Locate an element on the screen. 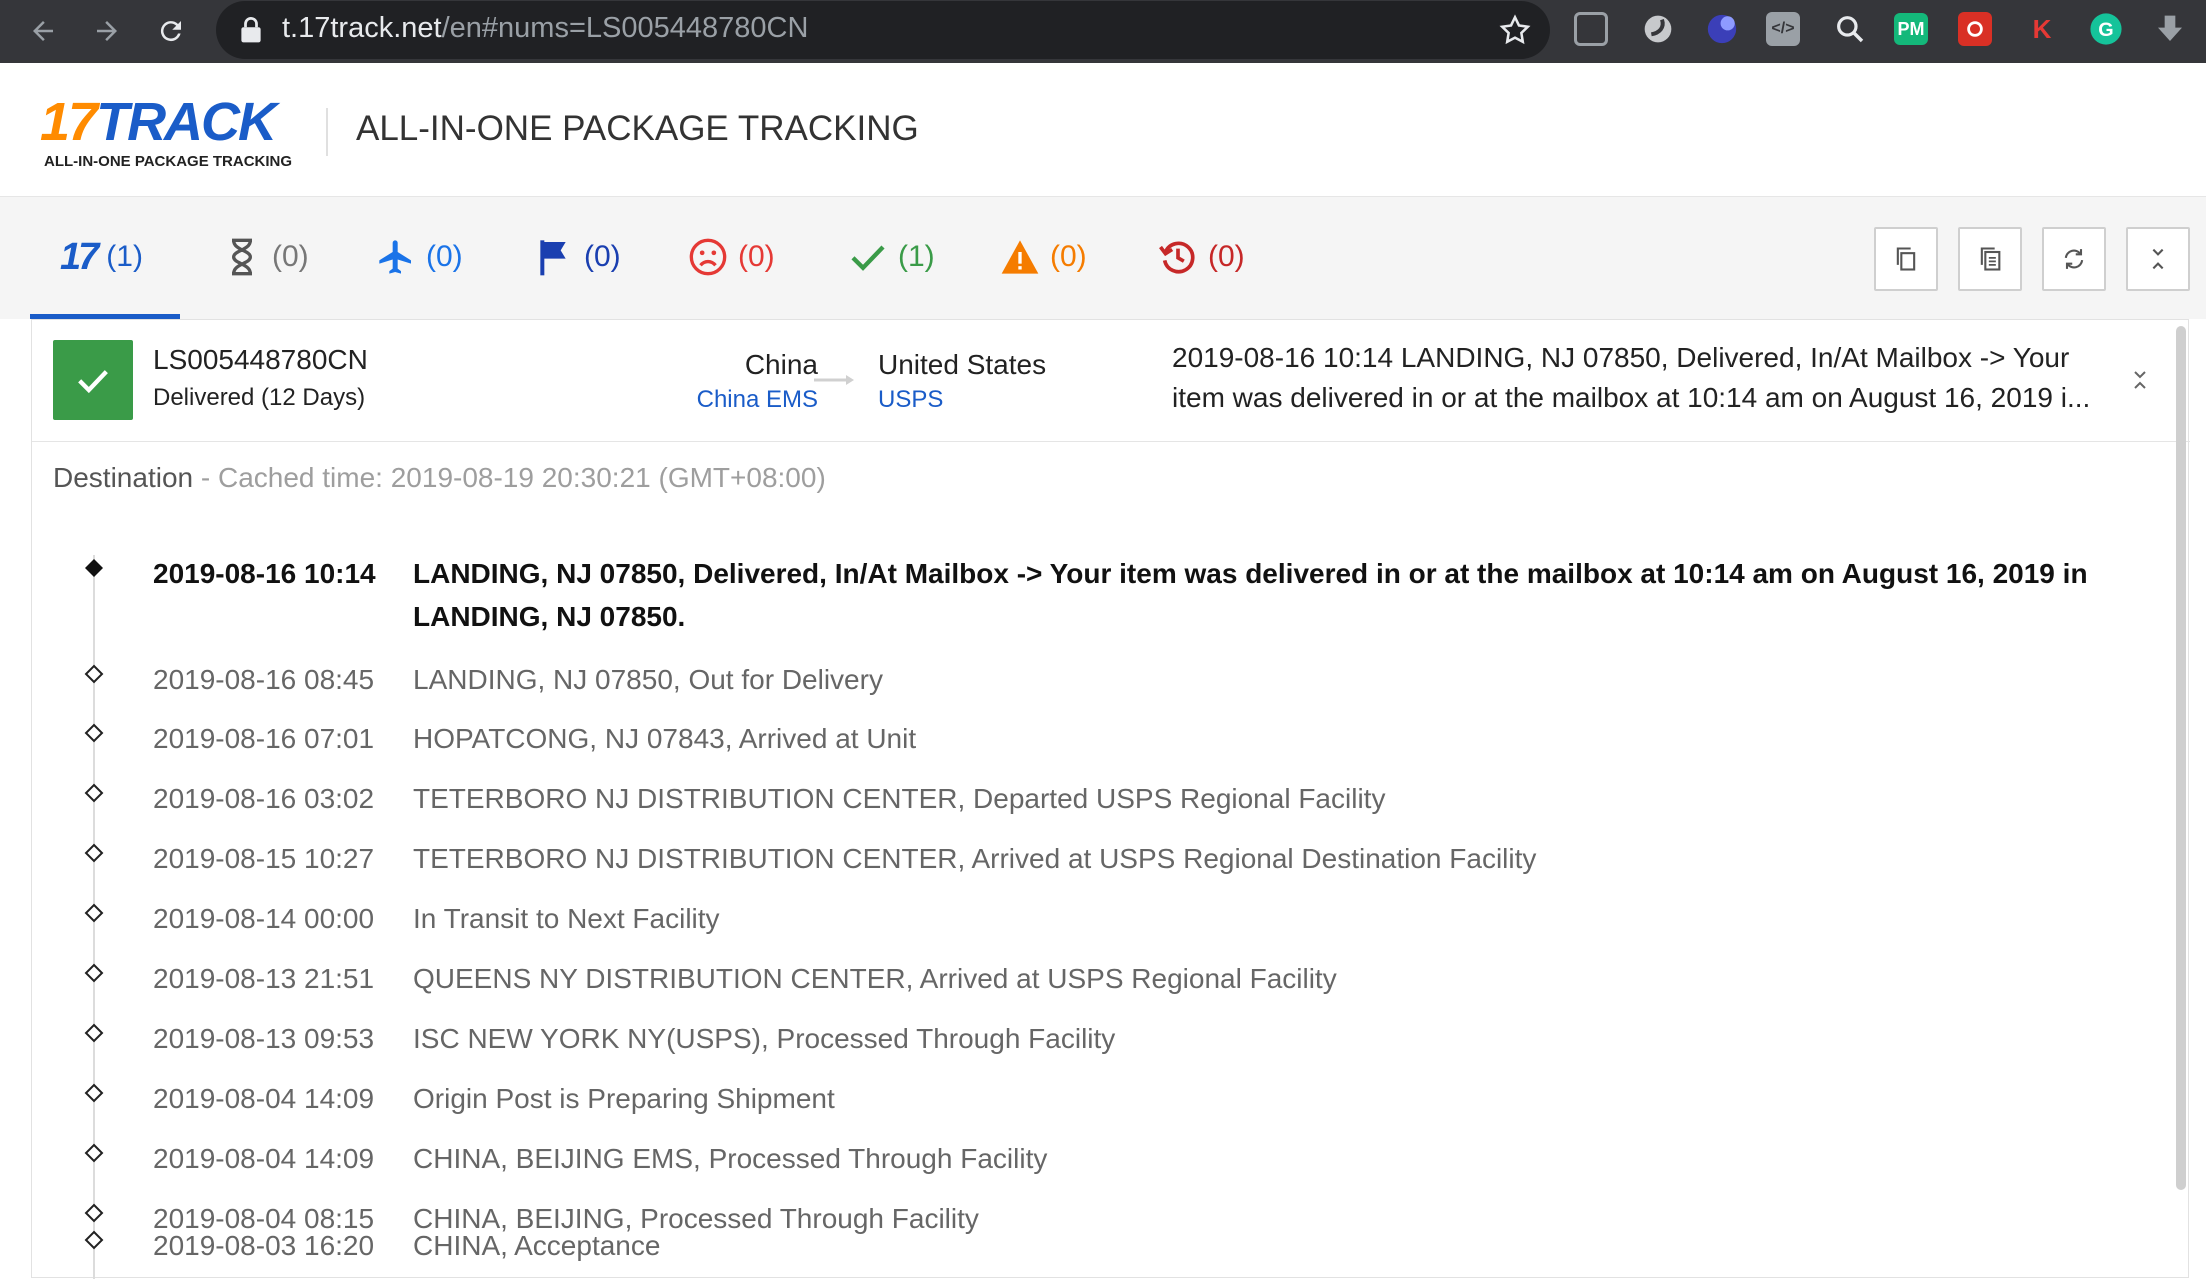  copy-icon is located at coordinates (1906, 259).